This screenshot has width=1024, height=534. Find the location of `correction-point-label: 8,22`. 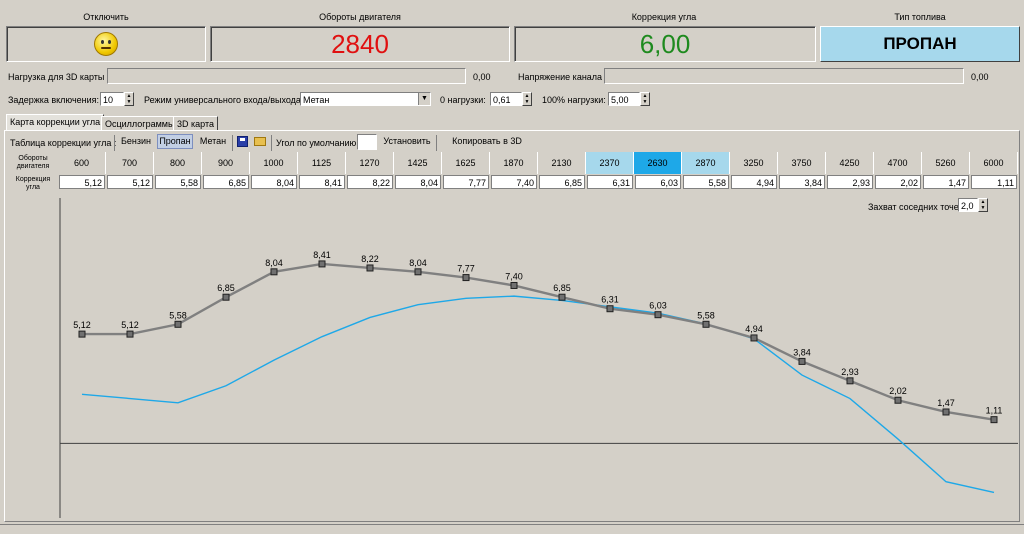

correction-point-label: 8,22 is located at coordinates (370, 259).